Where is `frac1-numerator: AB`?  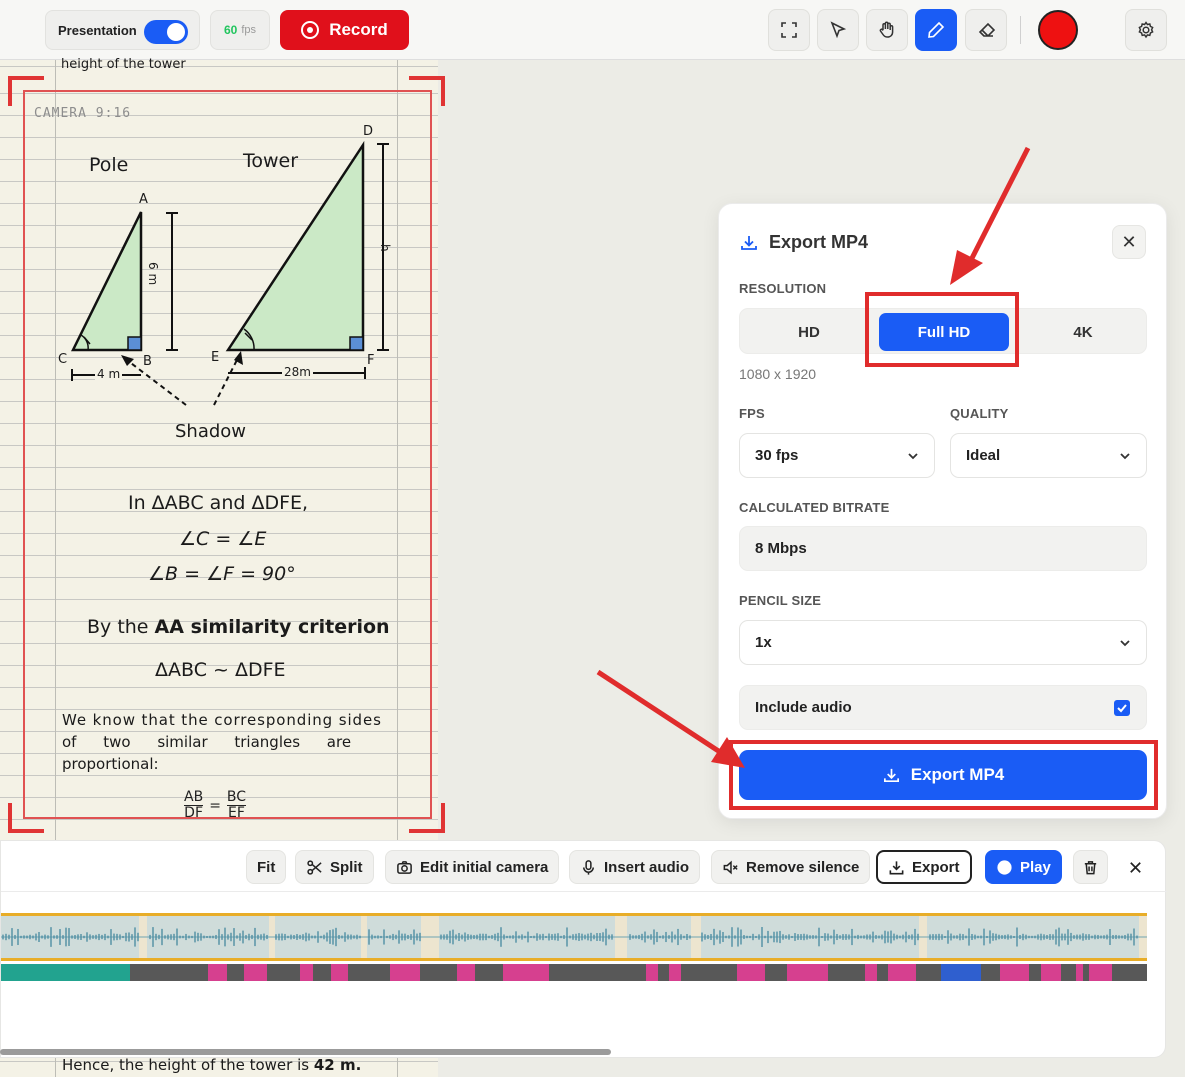 frac1-numerator: AB is located at coordinates (194, 797).